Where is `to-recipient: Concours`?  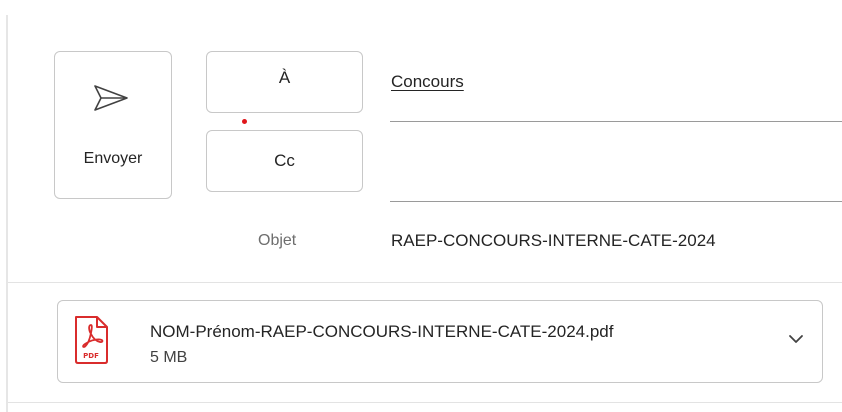
to-recipient: Concours is located at coordinates (427, 82).